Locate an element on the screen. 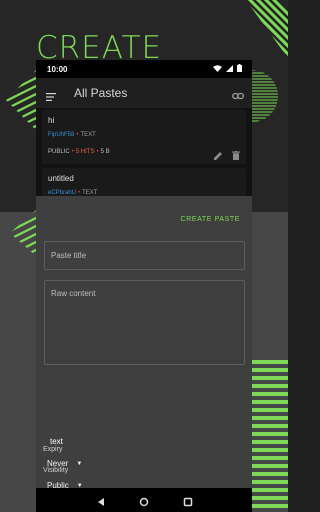 The image size is (320, 512). syntax-input: text is located at coordinates (56, 441).